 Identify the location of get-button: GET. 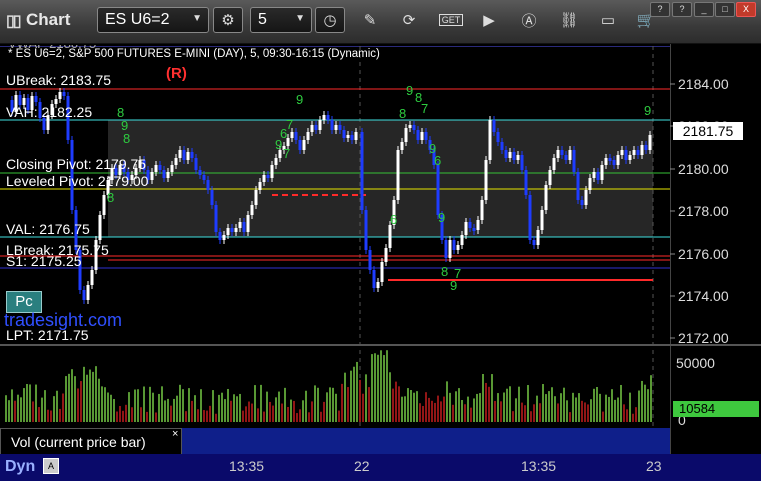
(451, 20).